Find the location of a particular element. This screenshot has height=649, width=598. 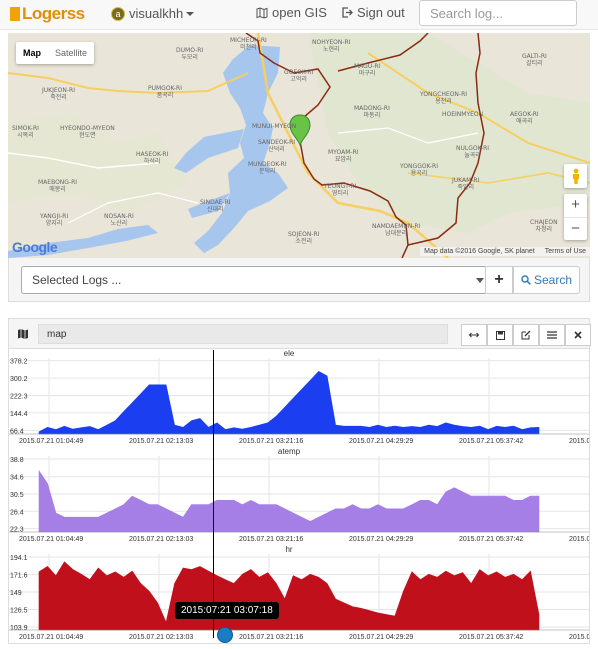

map-label: YANGJI-RI 양지리 is located at coordinates (54, 220).